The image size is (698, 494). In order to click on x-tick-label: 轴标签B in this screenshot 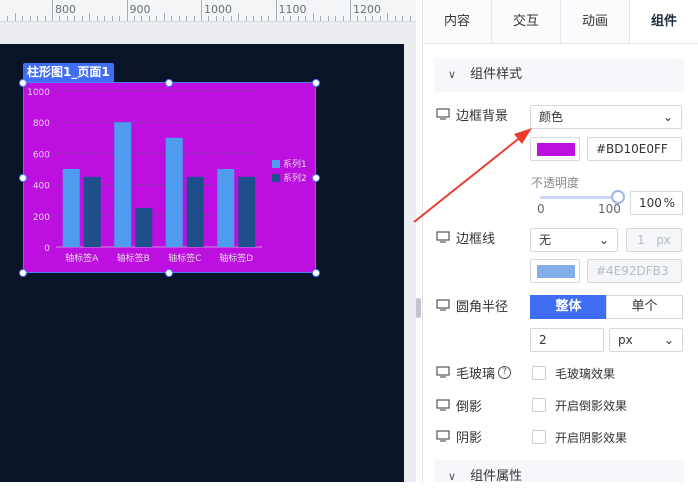, I will do `click(133, 258)`.